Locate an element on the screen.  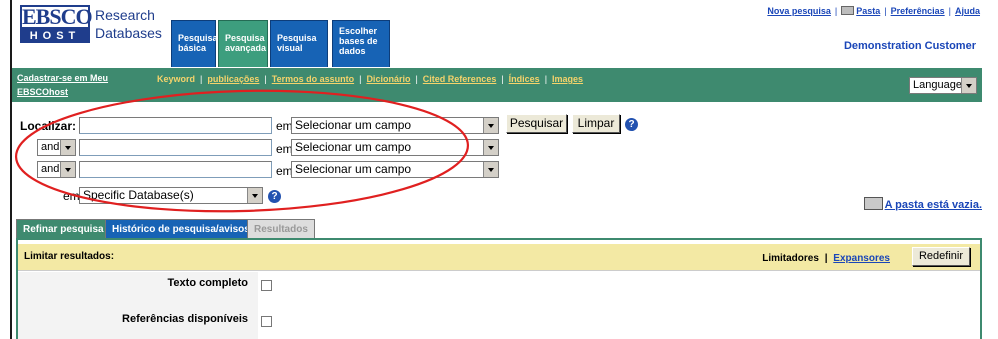
folder-status: A pasta está vazia. is located at coordinates (922, 204).